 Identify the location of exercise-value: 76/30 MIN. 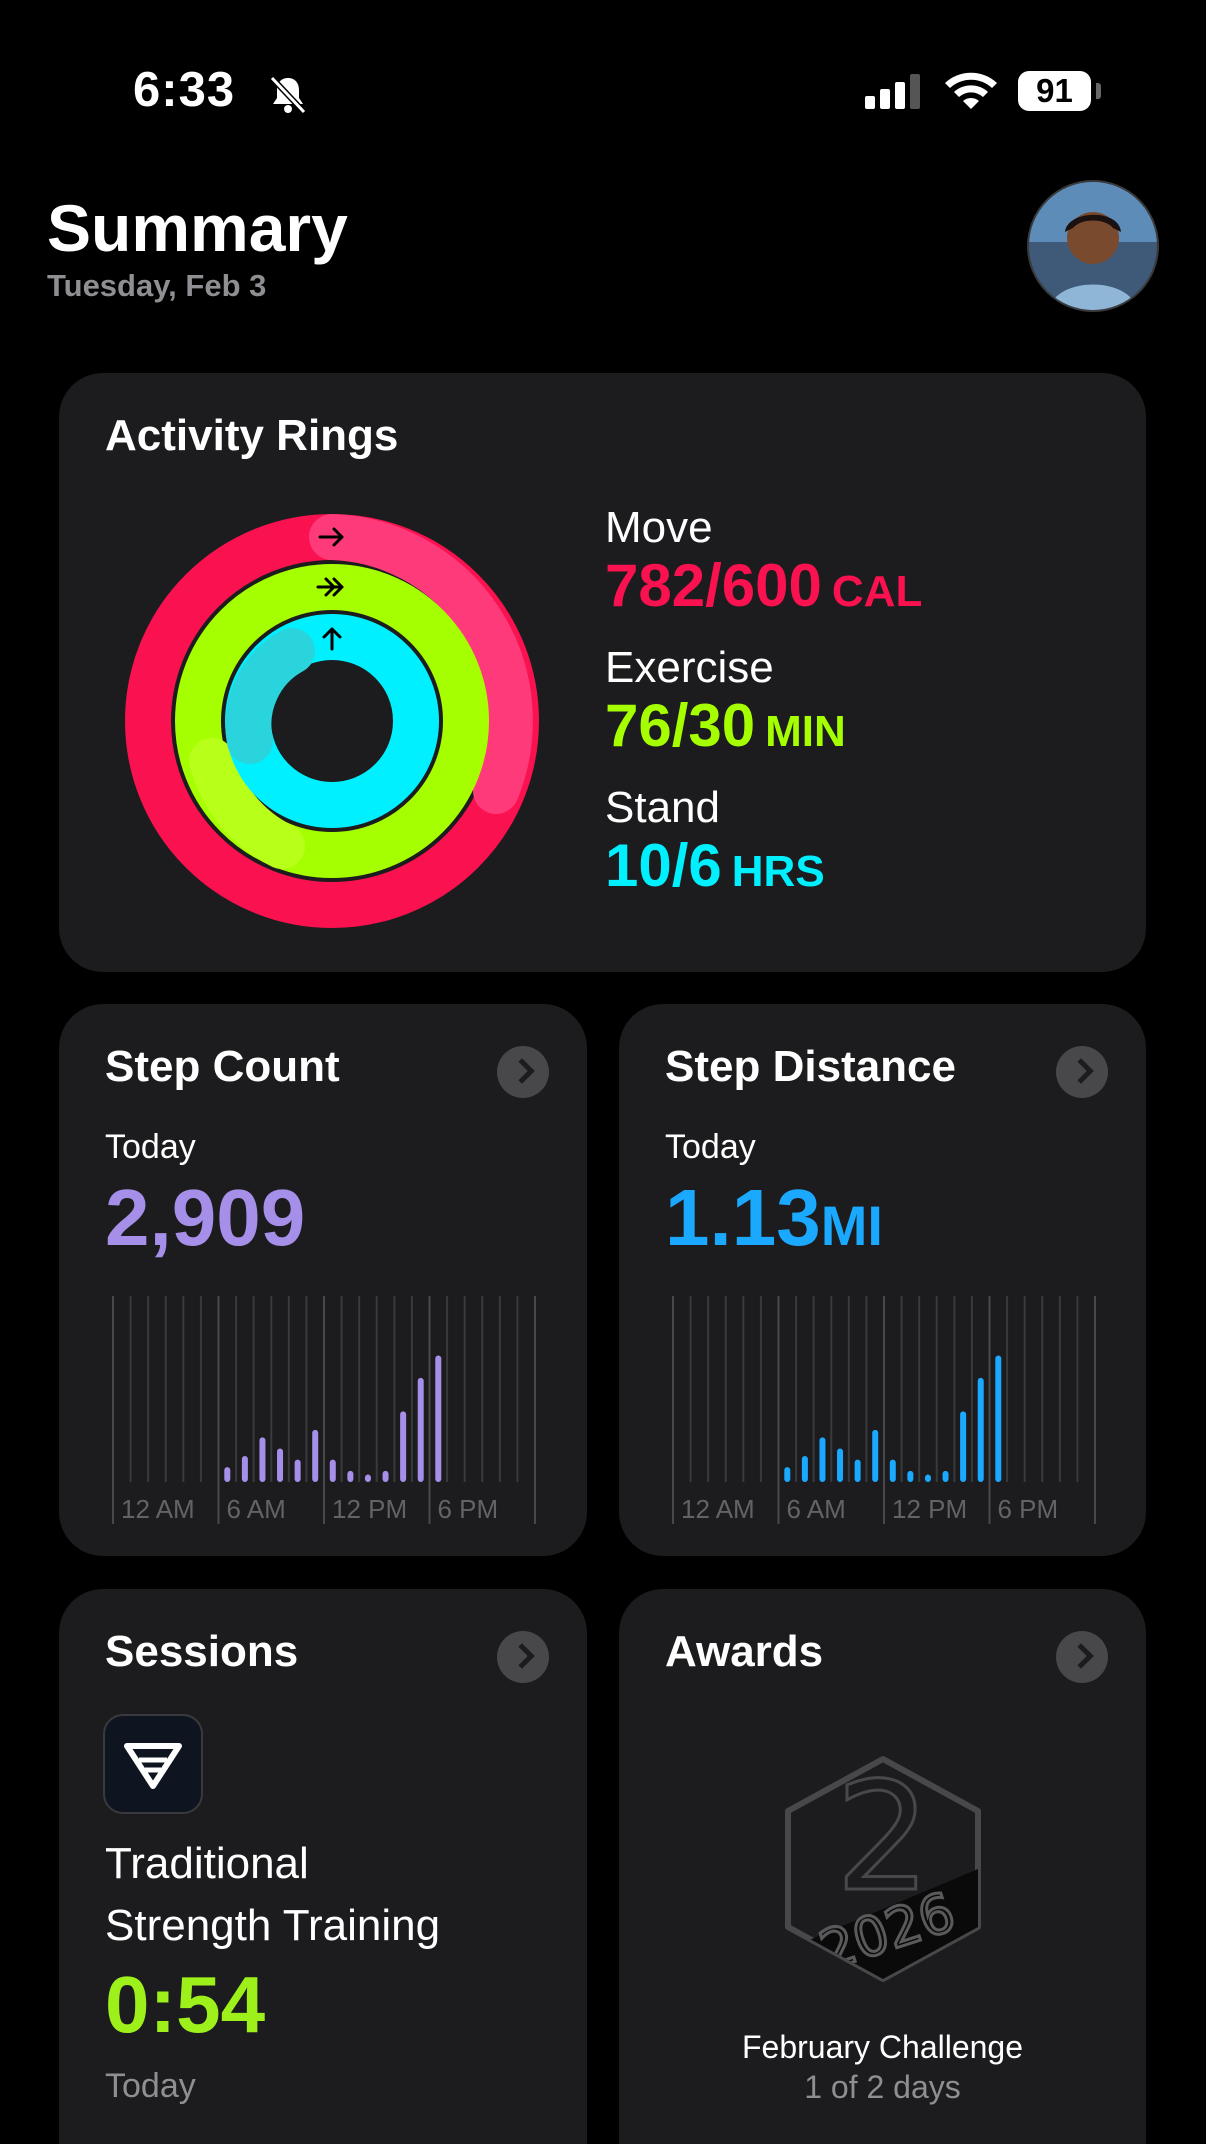
(725, 725).